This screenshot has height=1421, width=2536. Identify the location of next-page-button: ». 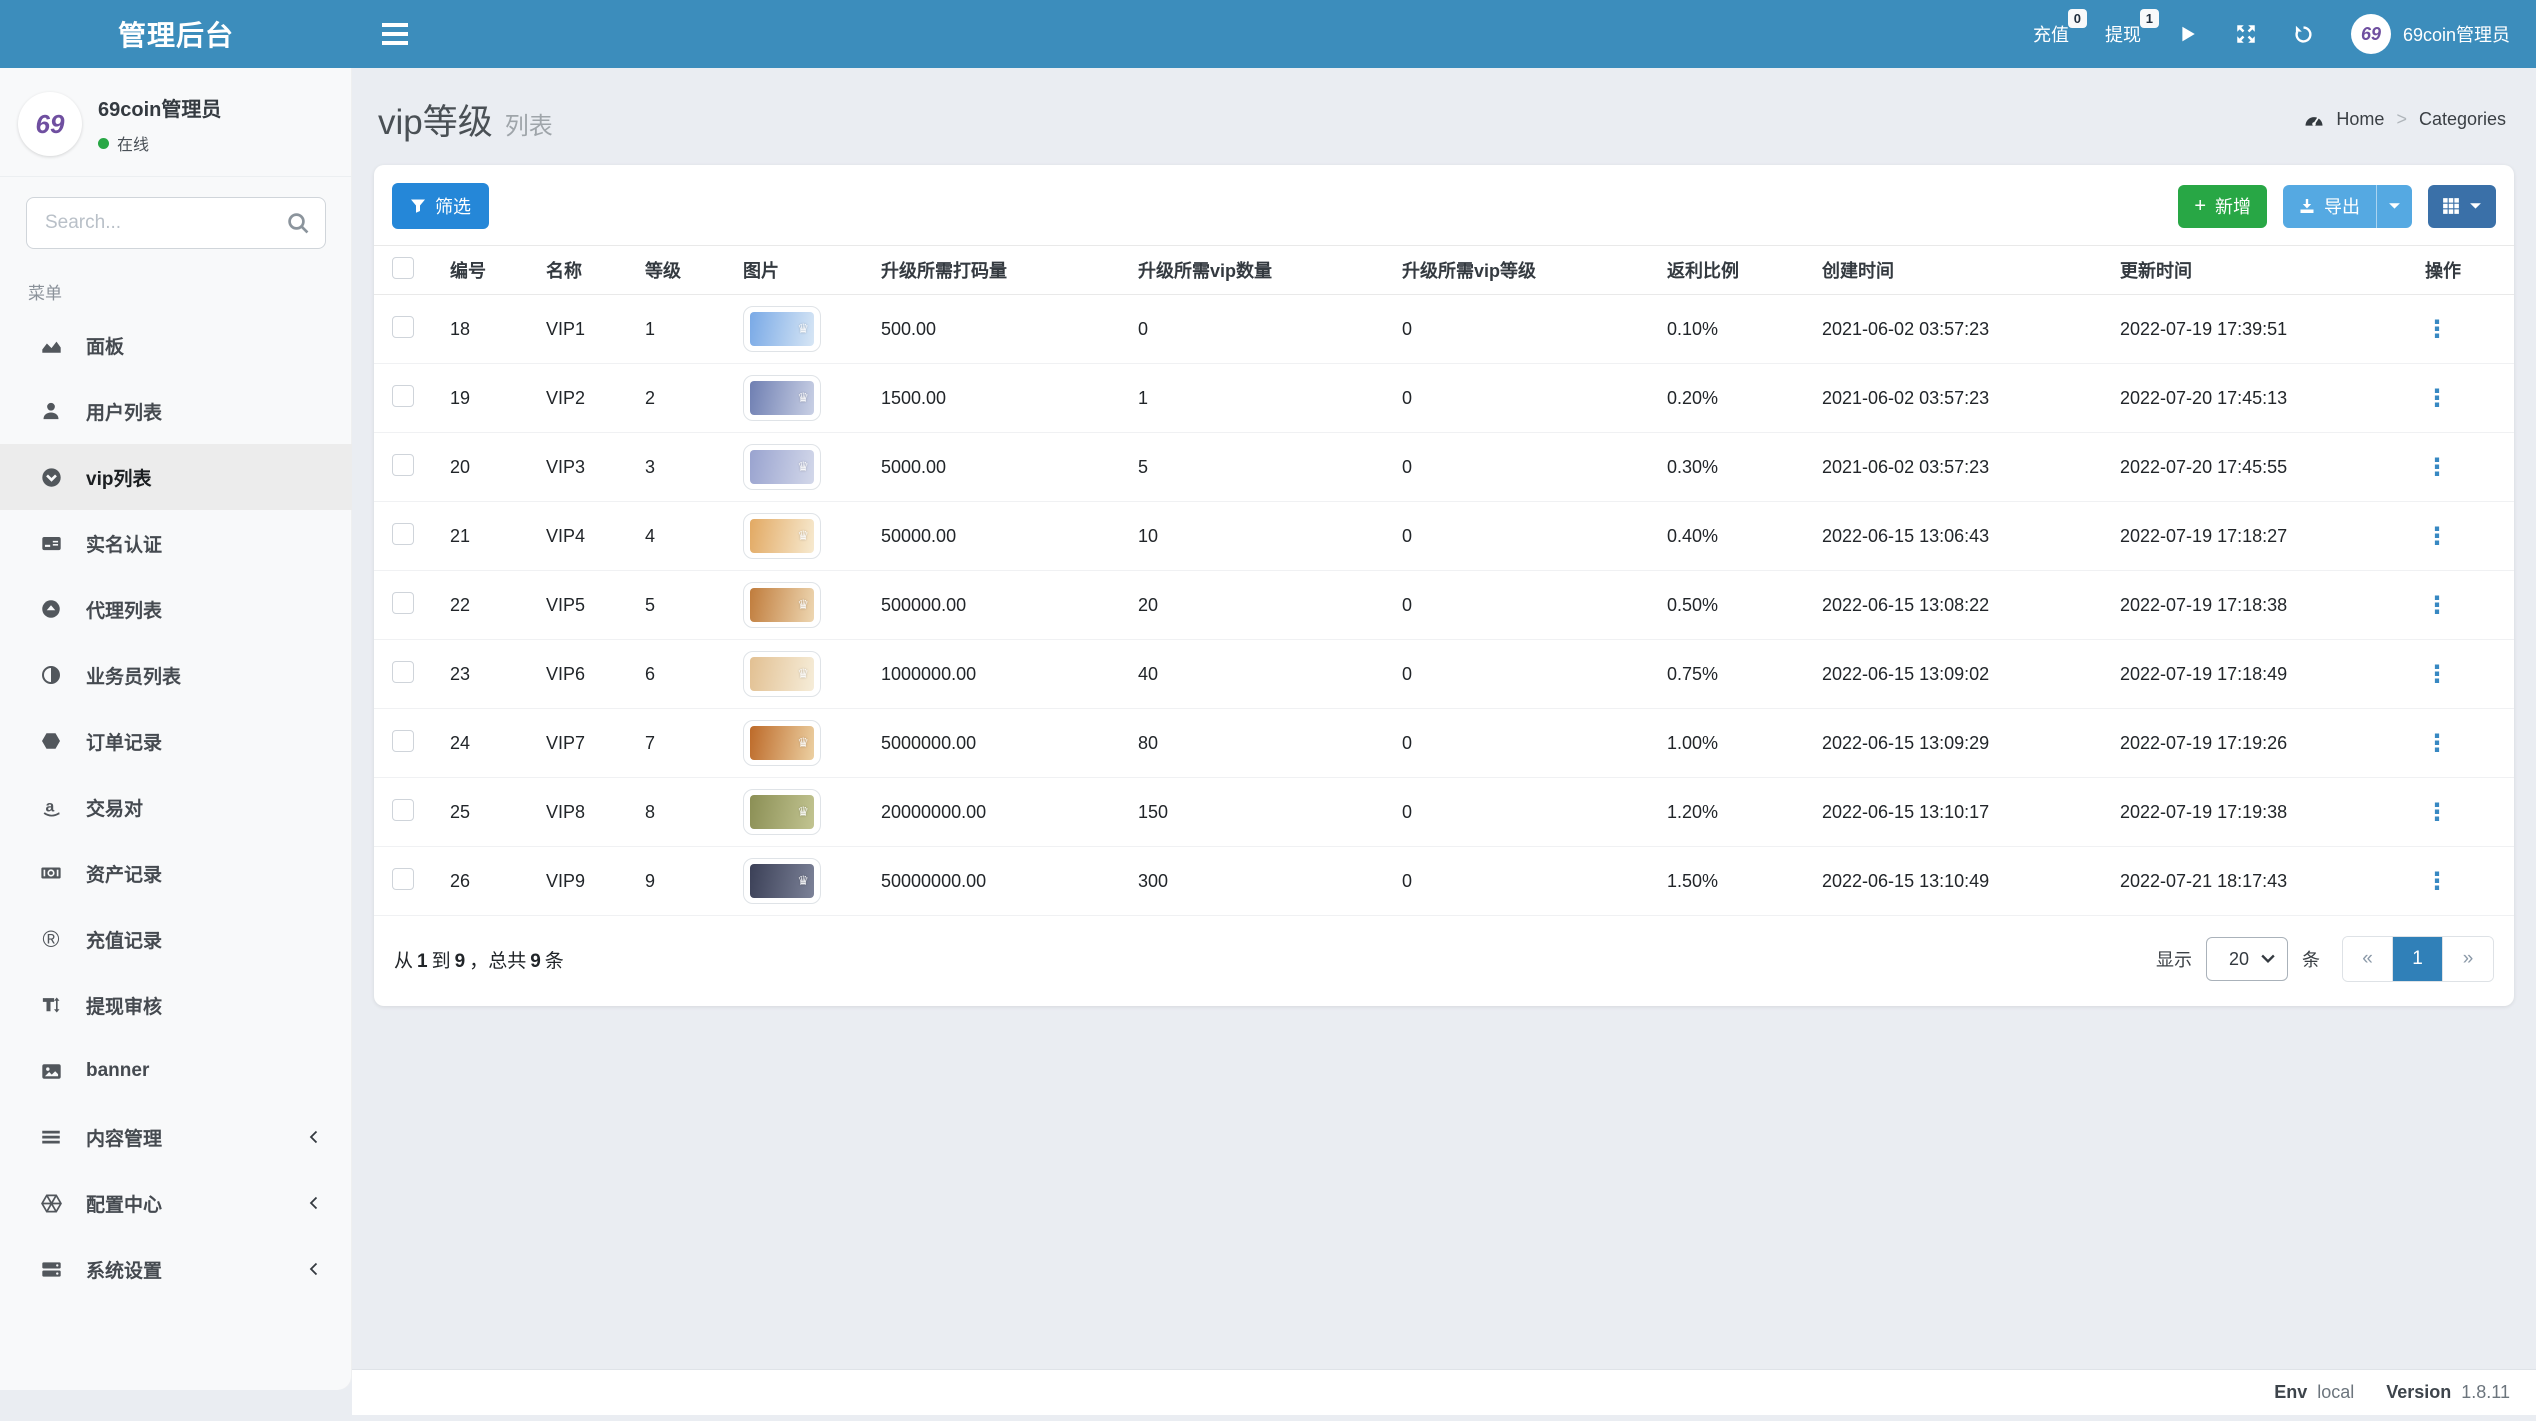
(2468, 959).